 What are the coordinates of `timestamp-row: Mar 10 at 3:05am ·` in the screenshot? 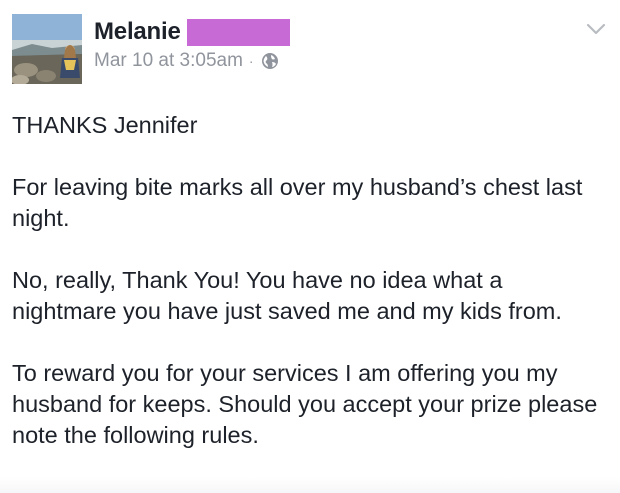 It's located at (192, 61).